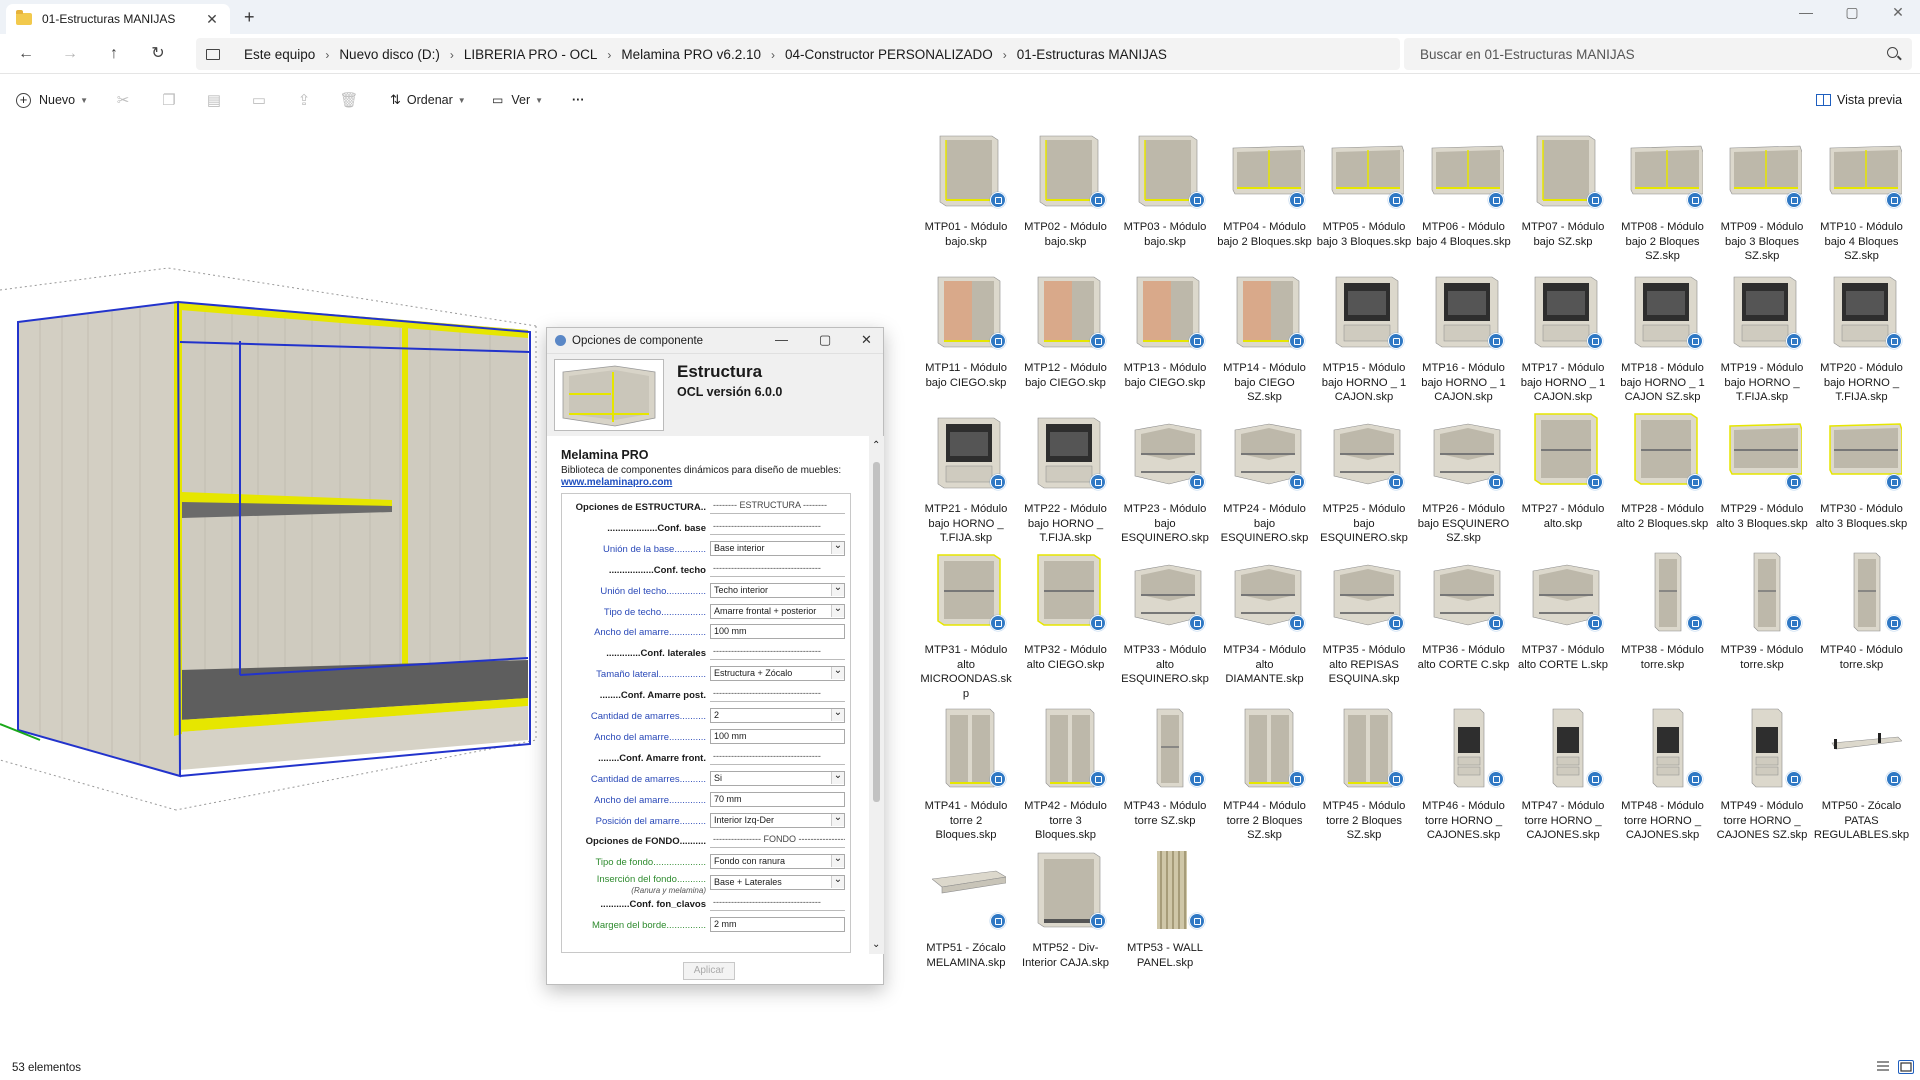  I want to click on back-arrow-icon: ←, so click(26, 54).